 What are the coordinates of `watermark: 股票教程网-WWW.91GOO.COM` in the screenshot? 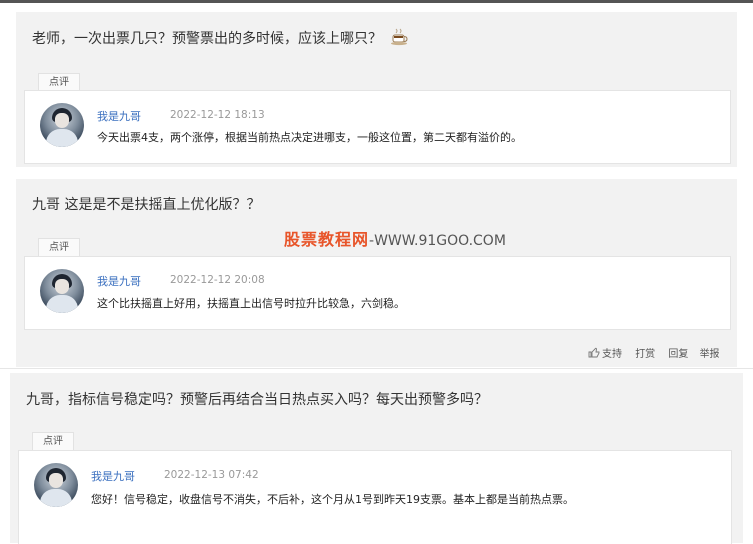 It's located at (395, 238).